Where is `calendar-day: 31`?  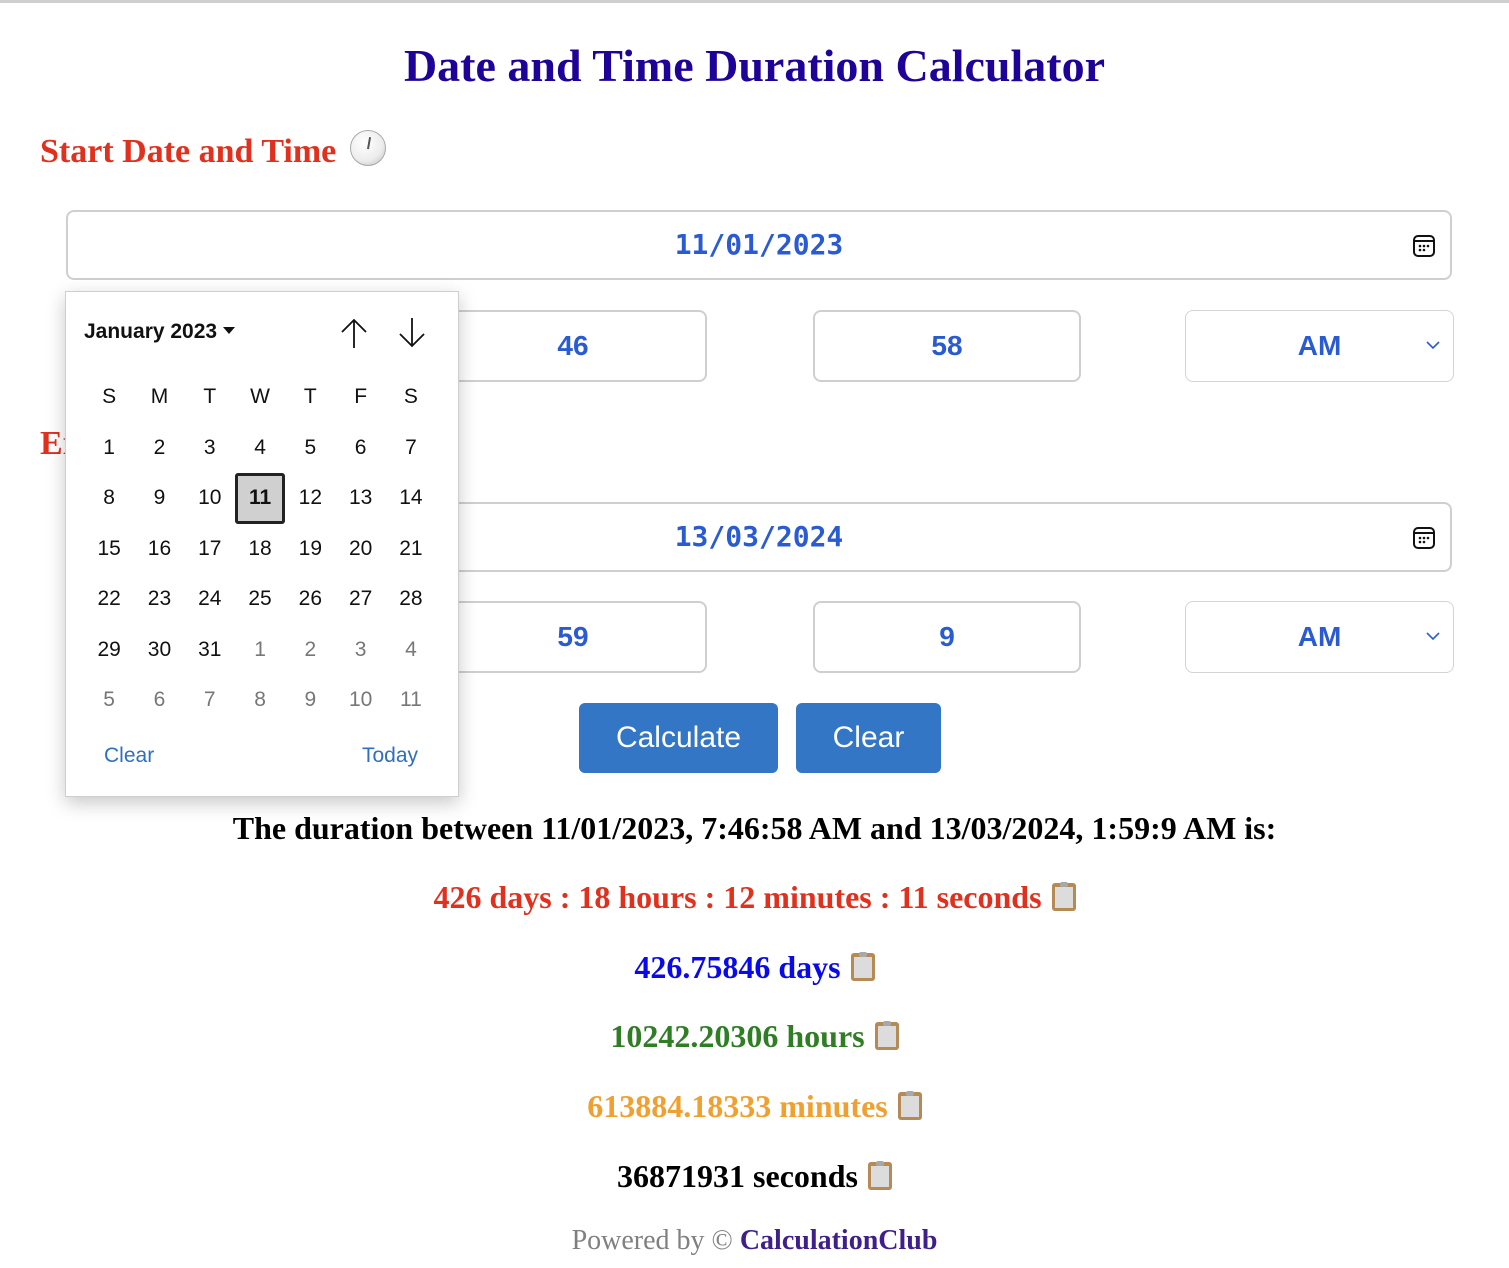
calendar-day: 31 is located at coordinates (210, 650).